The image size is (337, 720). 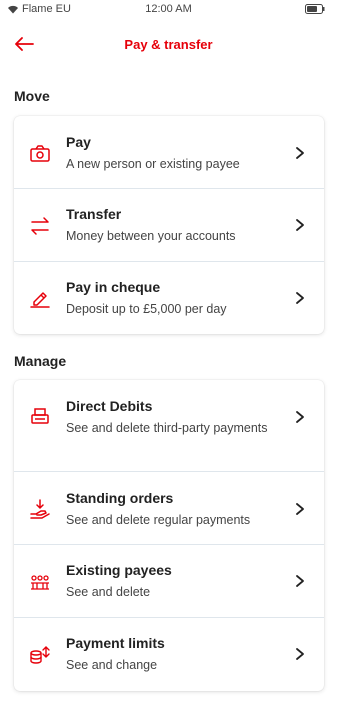 I want to click on menu-item-label: Direct Debits, so click(x=109, y=406).